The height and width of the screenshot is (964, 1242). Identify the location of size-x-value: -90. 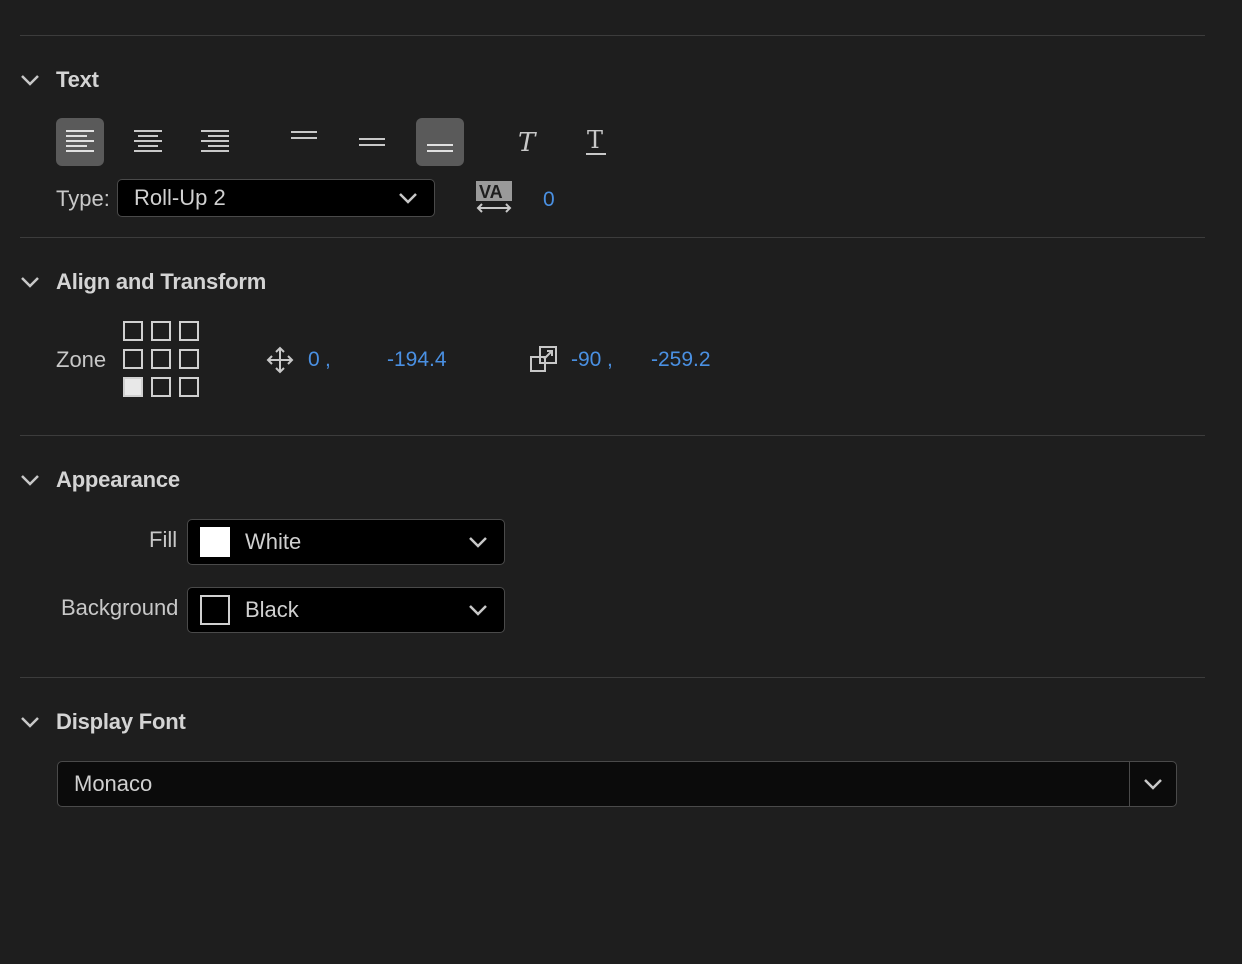
(586, 360).